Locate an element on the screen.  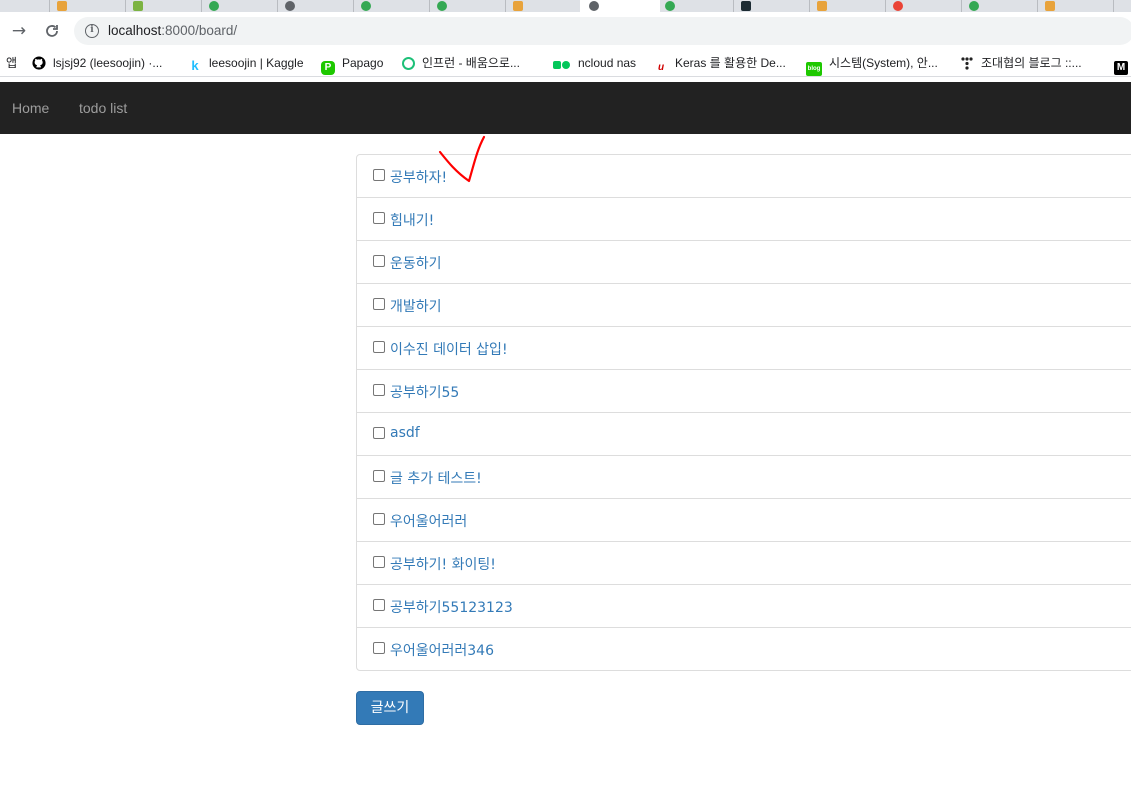
bookmark-apps: 앱 is located at coordinates (11, 63).